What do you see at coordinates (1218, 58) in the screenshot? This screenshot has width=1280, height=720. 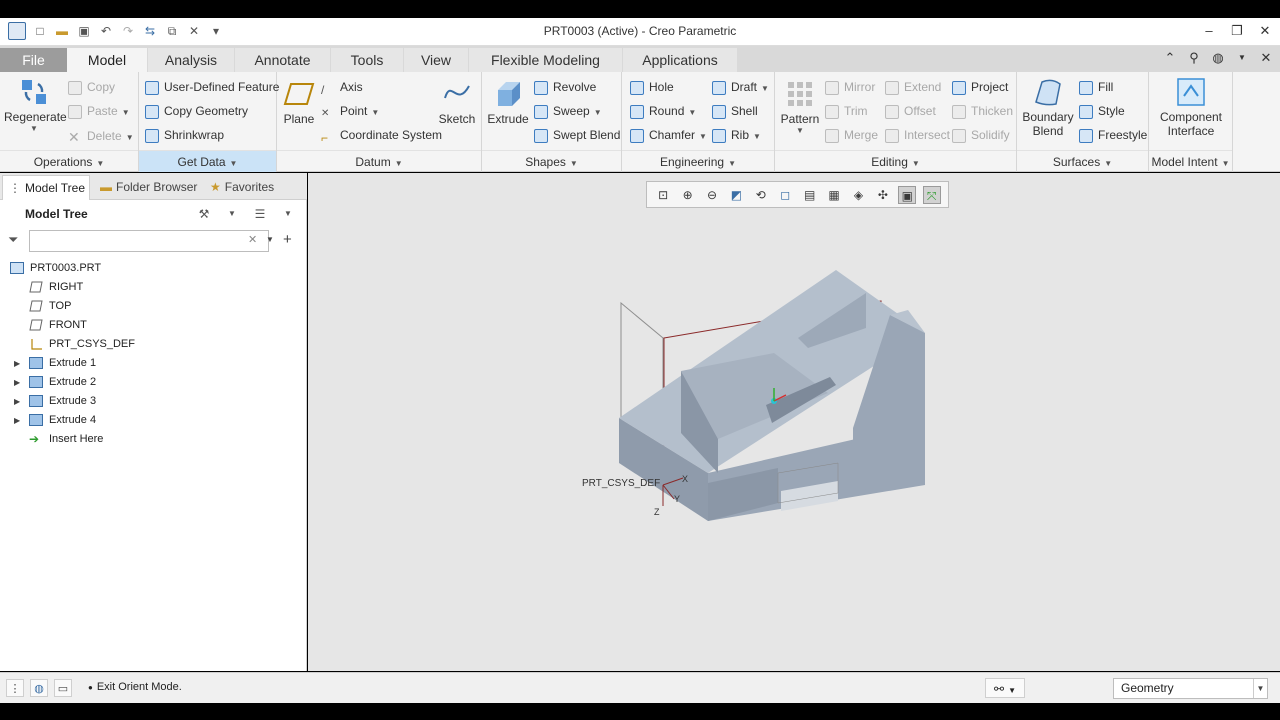 I see `help-icon: ◍` at bounding box center [1218, 58].